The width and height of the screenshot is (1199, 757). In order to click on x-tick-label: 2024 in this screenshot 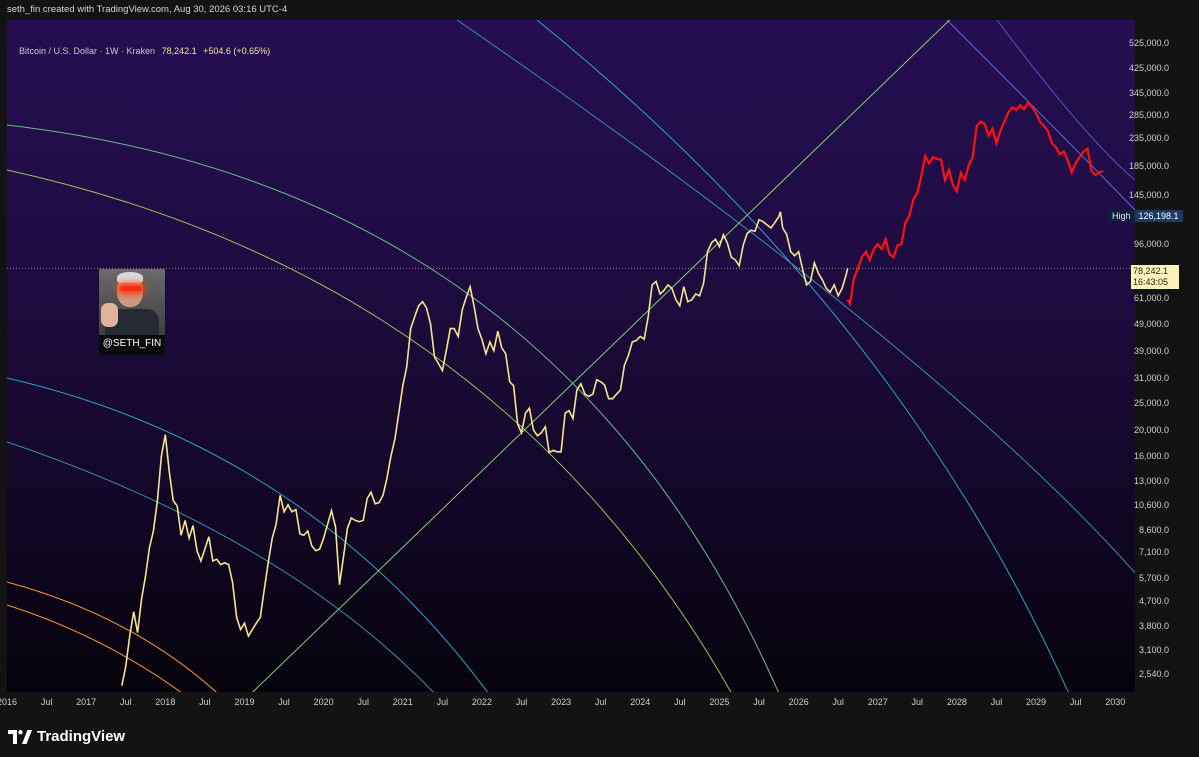, I will do `click(640, 702)`.